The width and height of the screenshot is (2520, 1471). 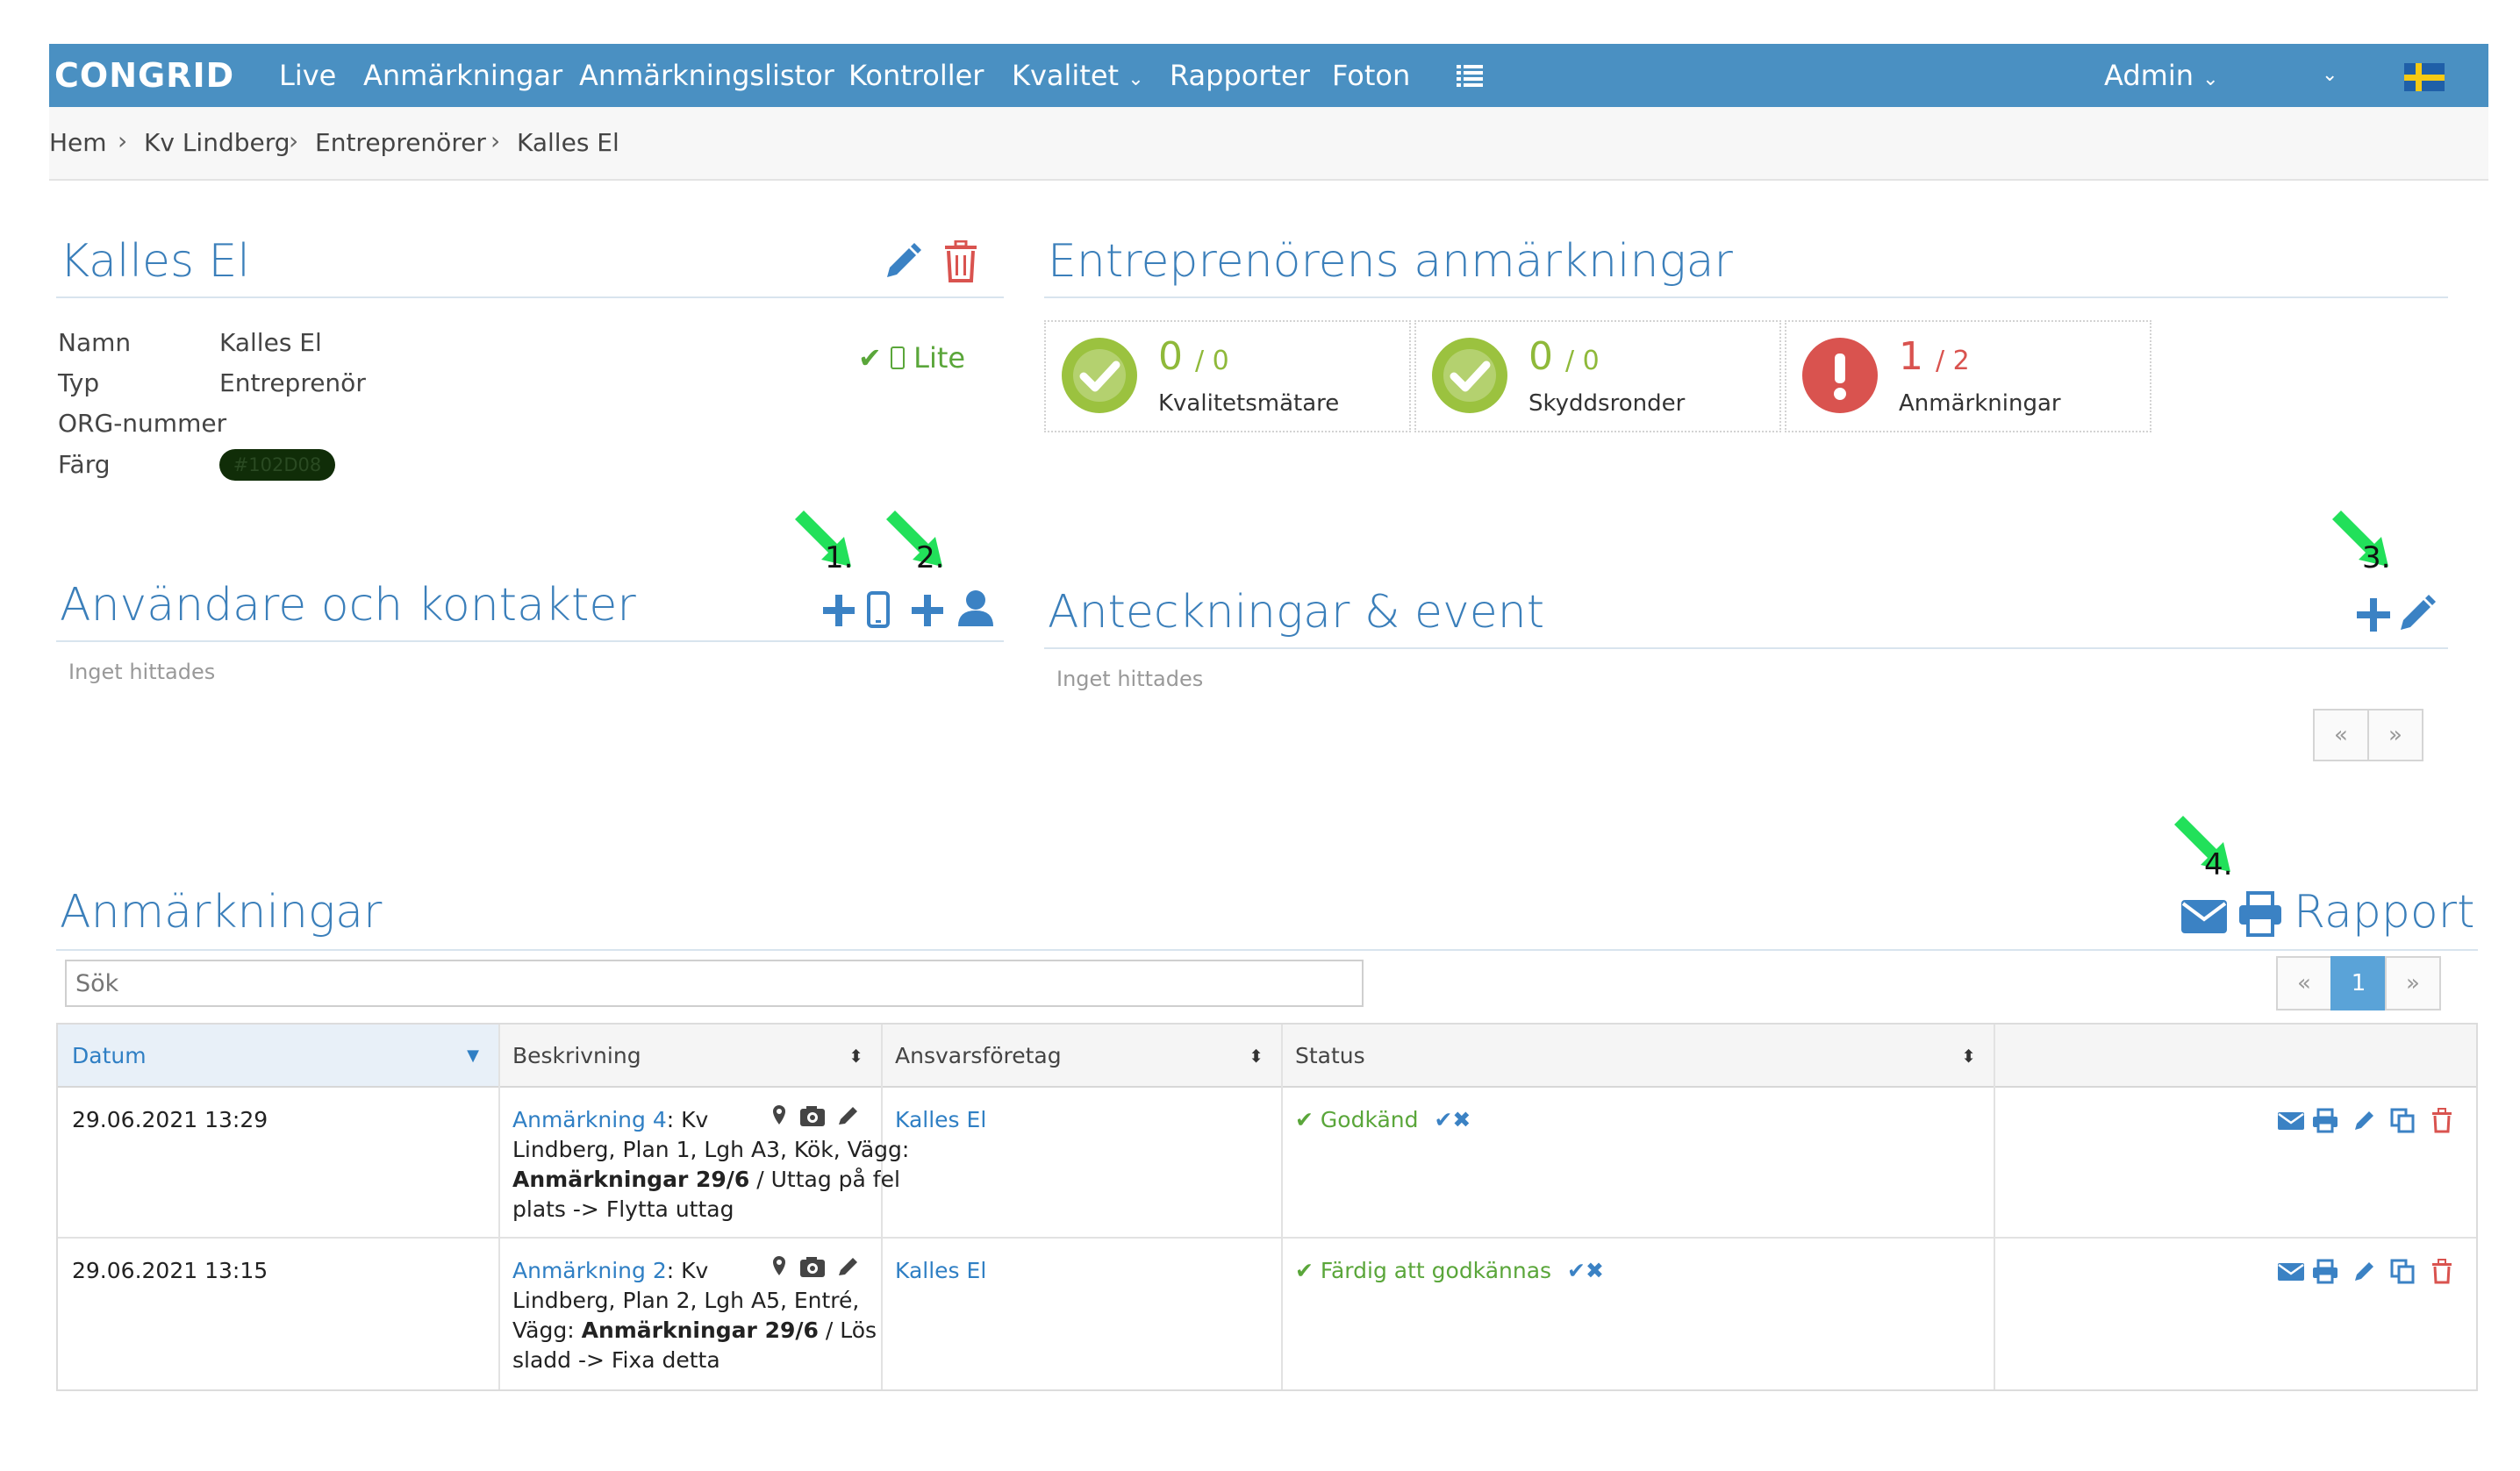 What do you see at coordinates (2149, 76) in the screenshot?
I see `user-name: Admin` at bounding box center [2149, 76].